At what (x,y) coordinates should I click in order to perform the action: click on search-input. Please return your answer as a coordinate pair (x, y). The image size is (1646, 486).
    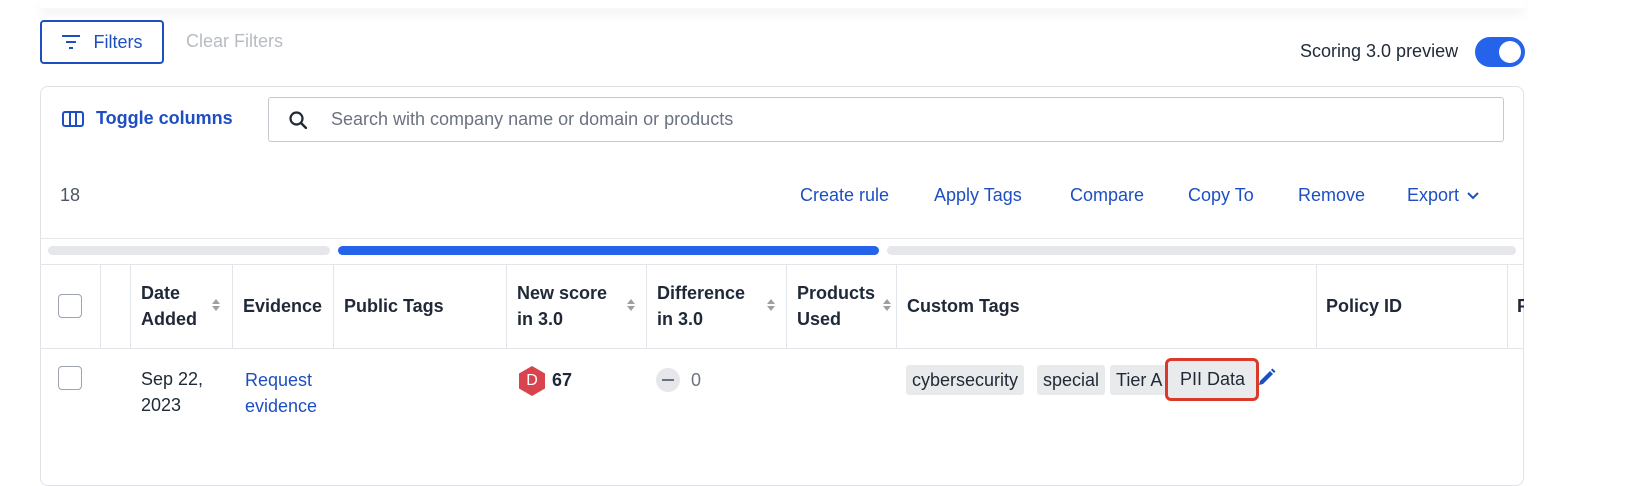
    Looking at the image, I should click on (916, 119).